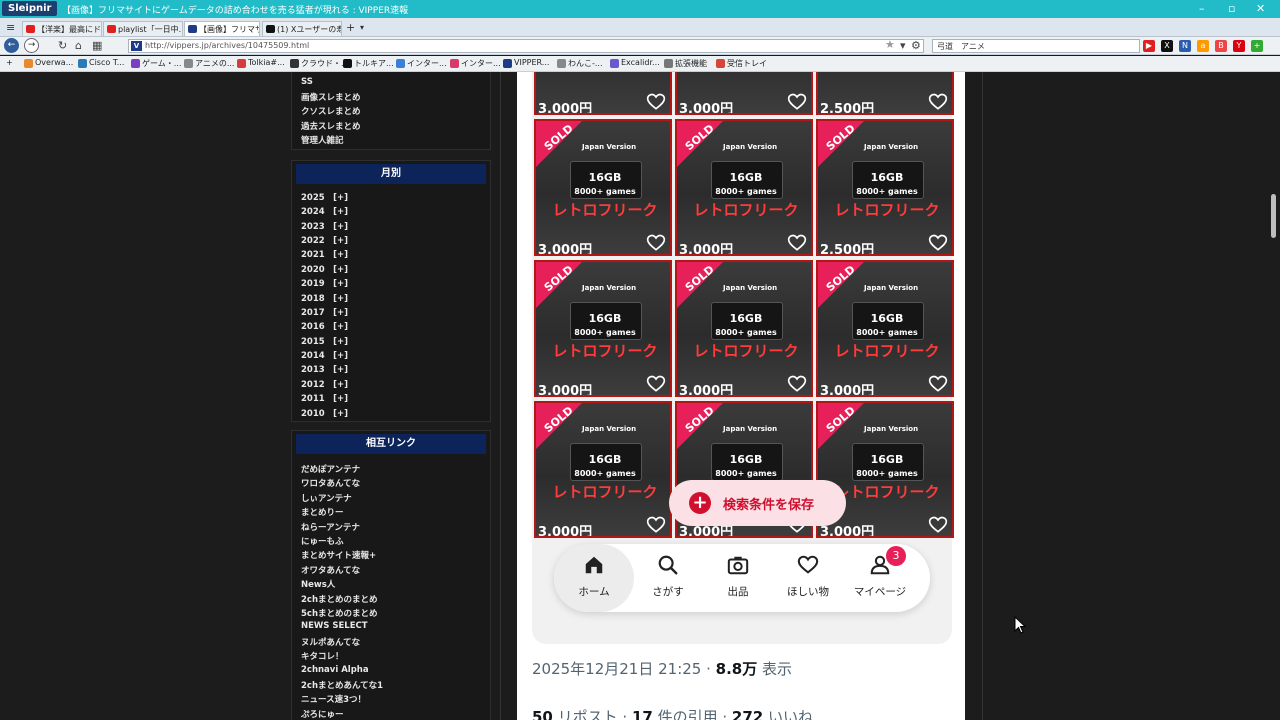  Describe the element at coordinates (318, 584) in the screenshot. I see `mutual-link: News人` at that location.